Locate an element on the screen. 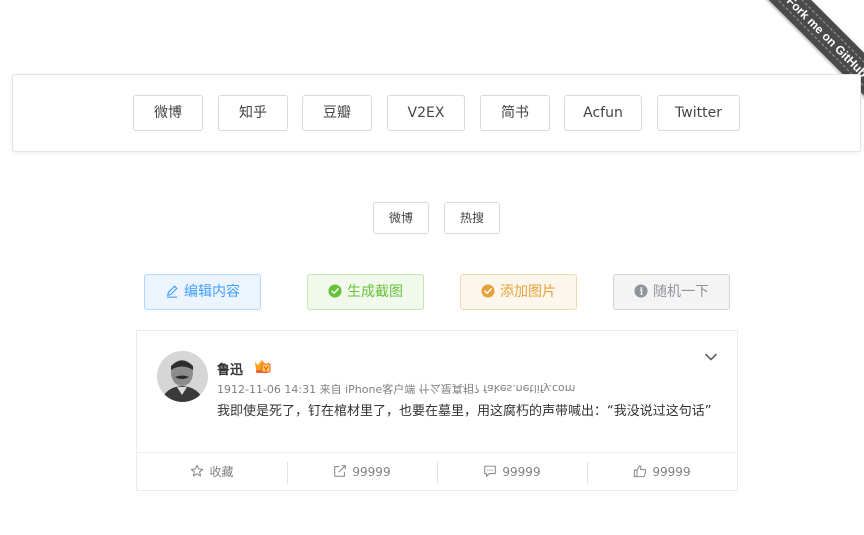 The height and width of the screenshot is (535, 864). chevron-down-icon is located at coordinates (711, 357).